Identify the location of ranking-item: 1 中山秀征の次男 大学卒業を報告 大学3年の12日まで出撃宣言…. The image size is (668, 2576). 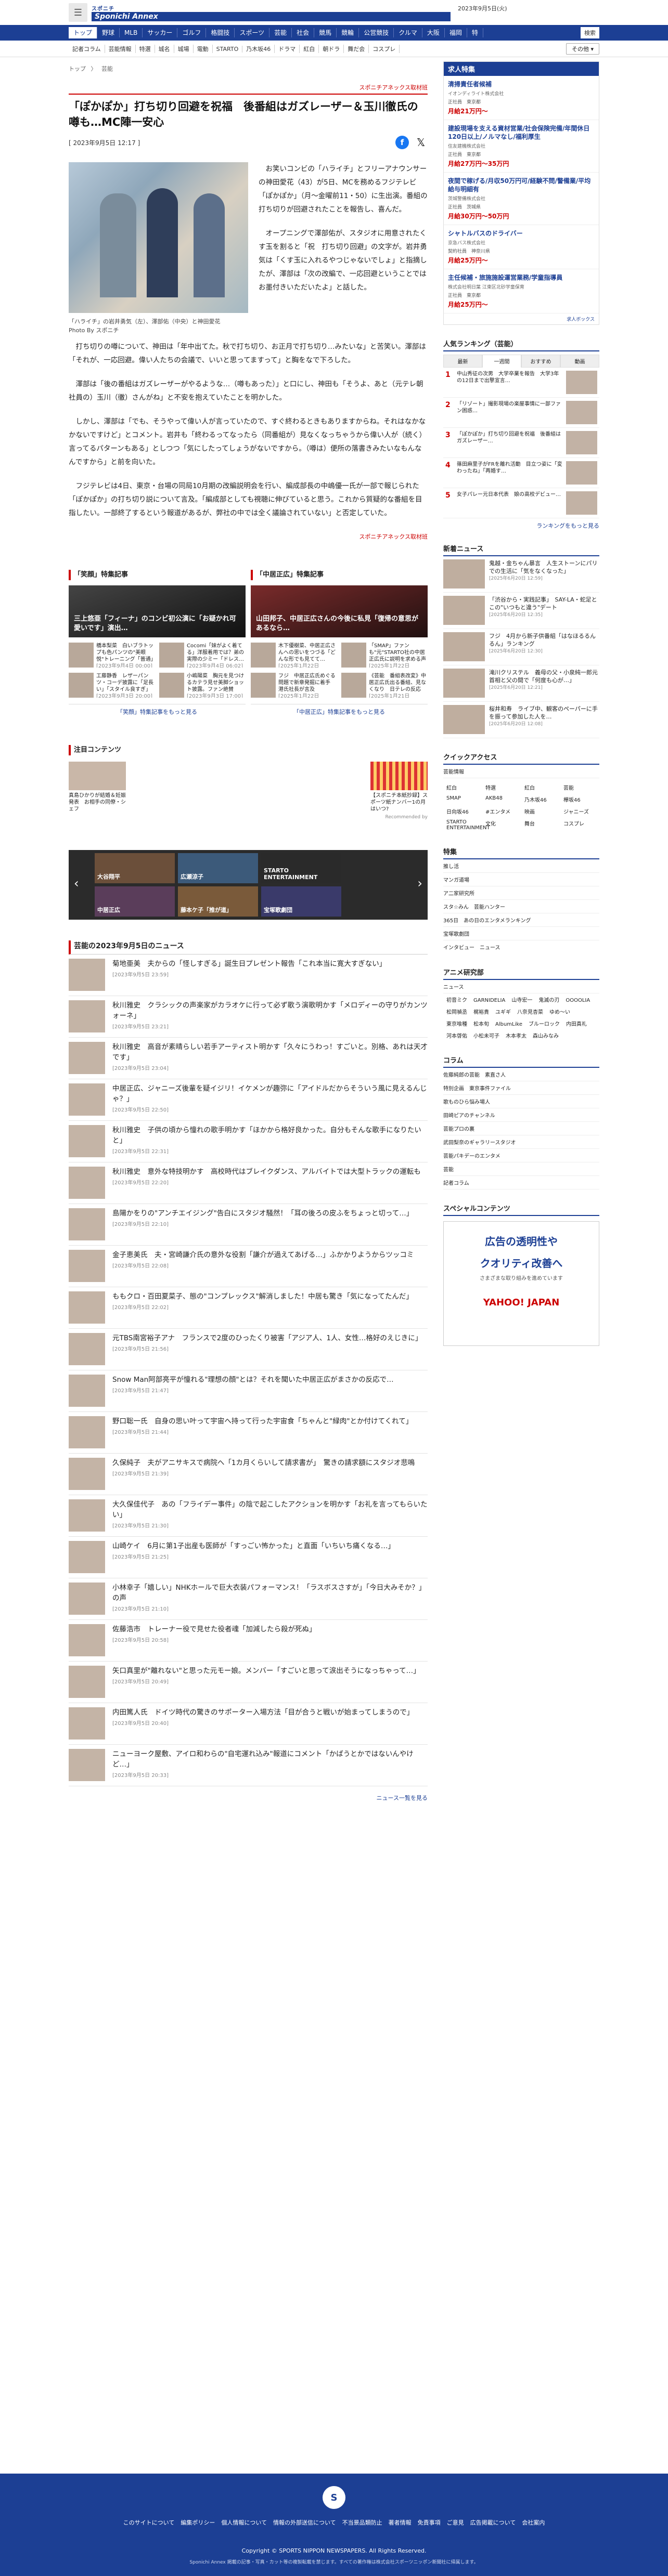
(521, 383).